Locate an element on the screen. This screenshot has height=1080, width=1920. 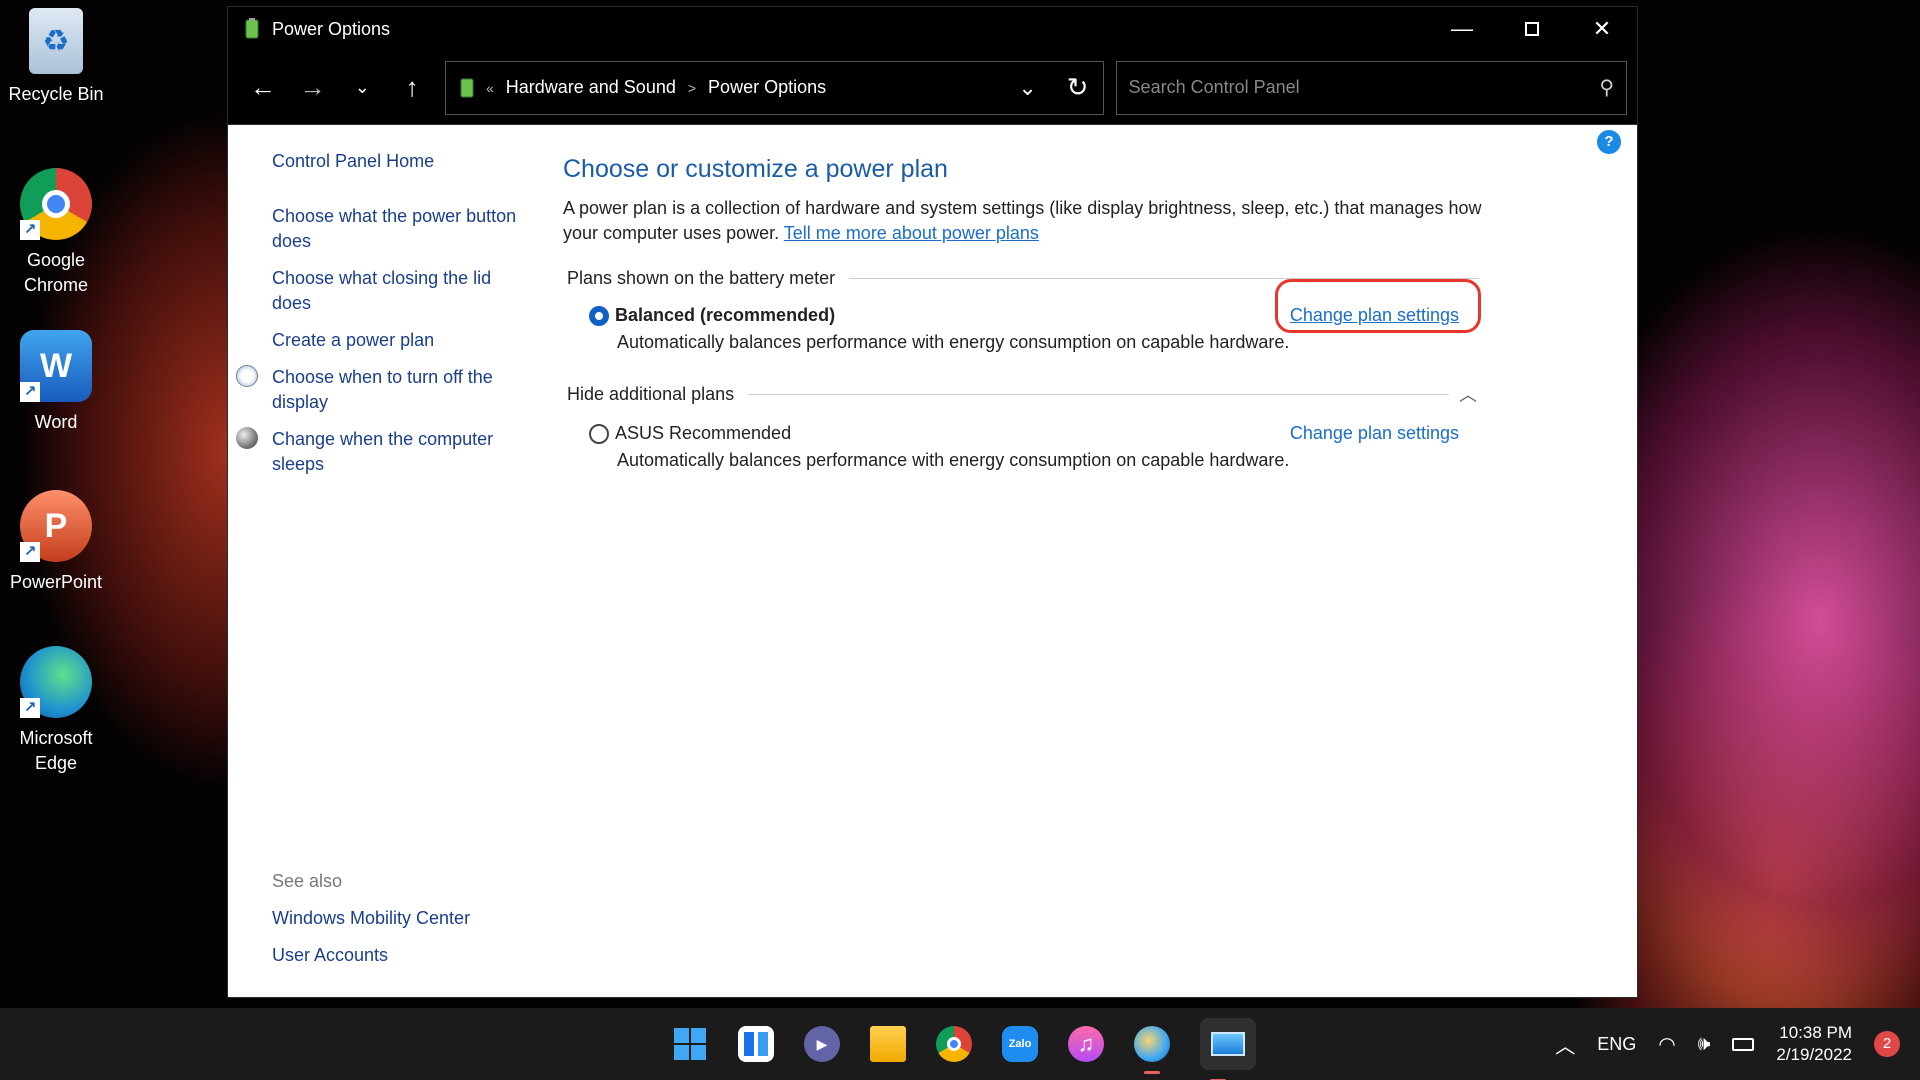
forward-button: → is located at coordinates (313, 88).